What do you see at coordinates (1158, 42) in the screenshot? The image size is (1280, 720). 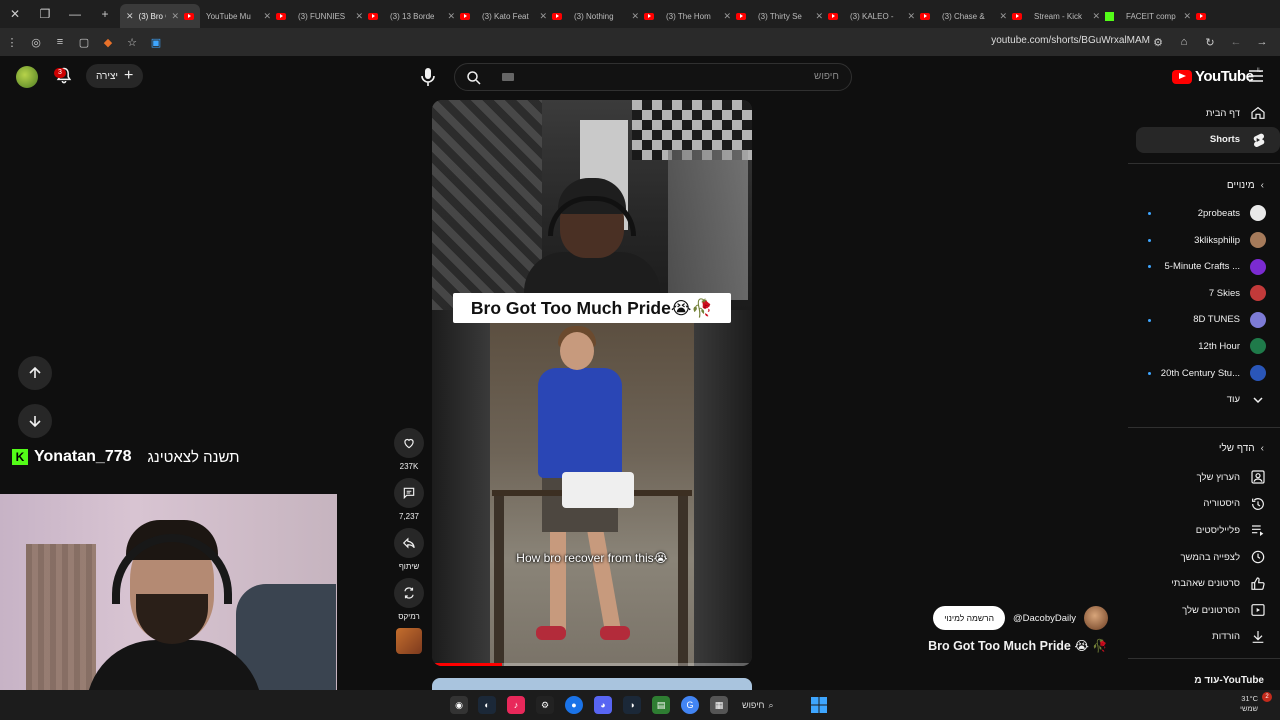 I see `site-settings-icon: ⚙` at bounding box center [1158, 42].